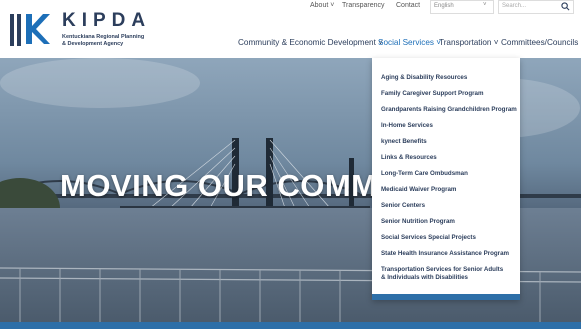  I want to click on nav-transportation: Transportation ˅, so click(469, 42).